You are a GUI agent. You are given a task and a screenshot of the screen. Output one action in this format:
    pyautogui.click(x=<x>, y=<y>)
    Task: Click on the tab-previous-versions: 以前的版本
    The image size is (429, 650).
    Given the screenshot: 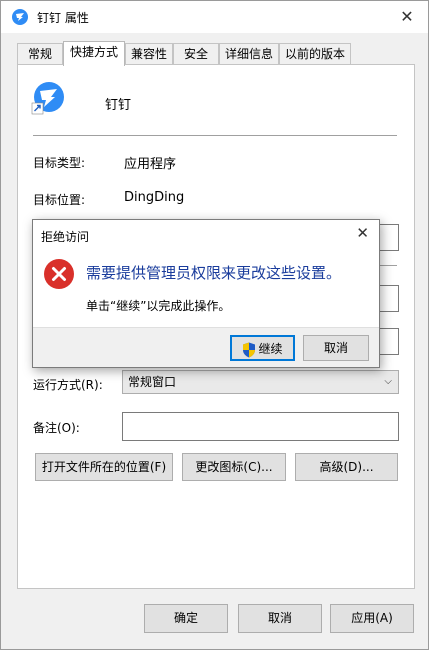 What is the action you would take?
    pyautogui.click(x=315, y=54)
    